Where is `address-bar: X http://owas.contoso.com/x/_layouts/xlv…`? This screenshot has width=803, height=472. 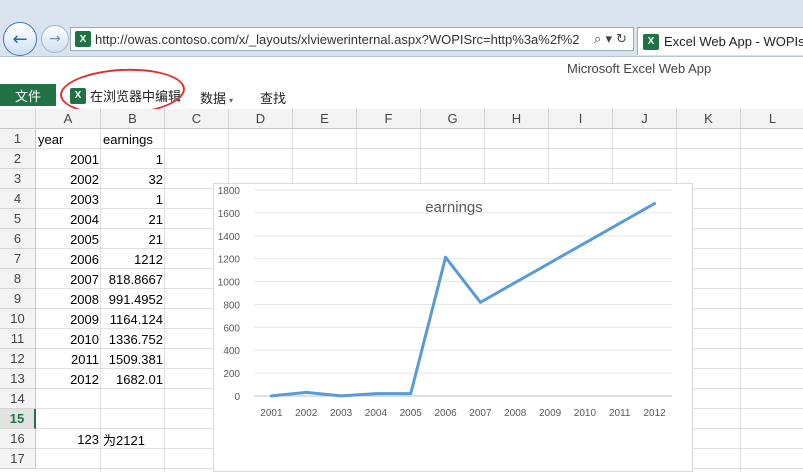
address-bar: X http://owas.contoso.com/x/_layouts/xlv… is located at coordinates (352, 39).